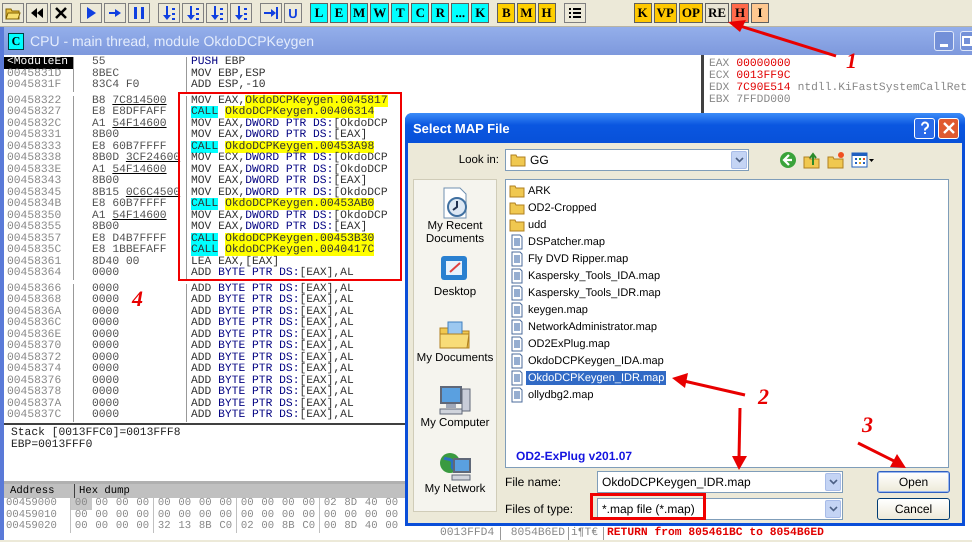  I want to click on file-item: OkdoDCPKeygen_IDA.map, so click(596, 361).